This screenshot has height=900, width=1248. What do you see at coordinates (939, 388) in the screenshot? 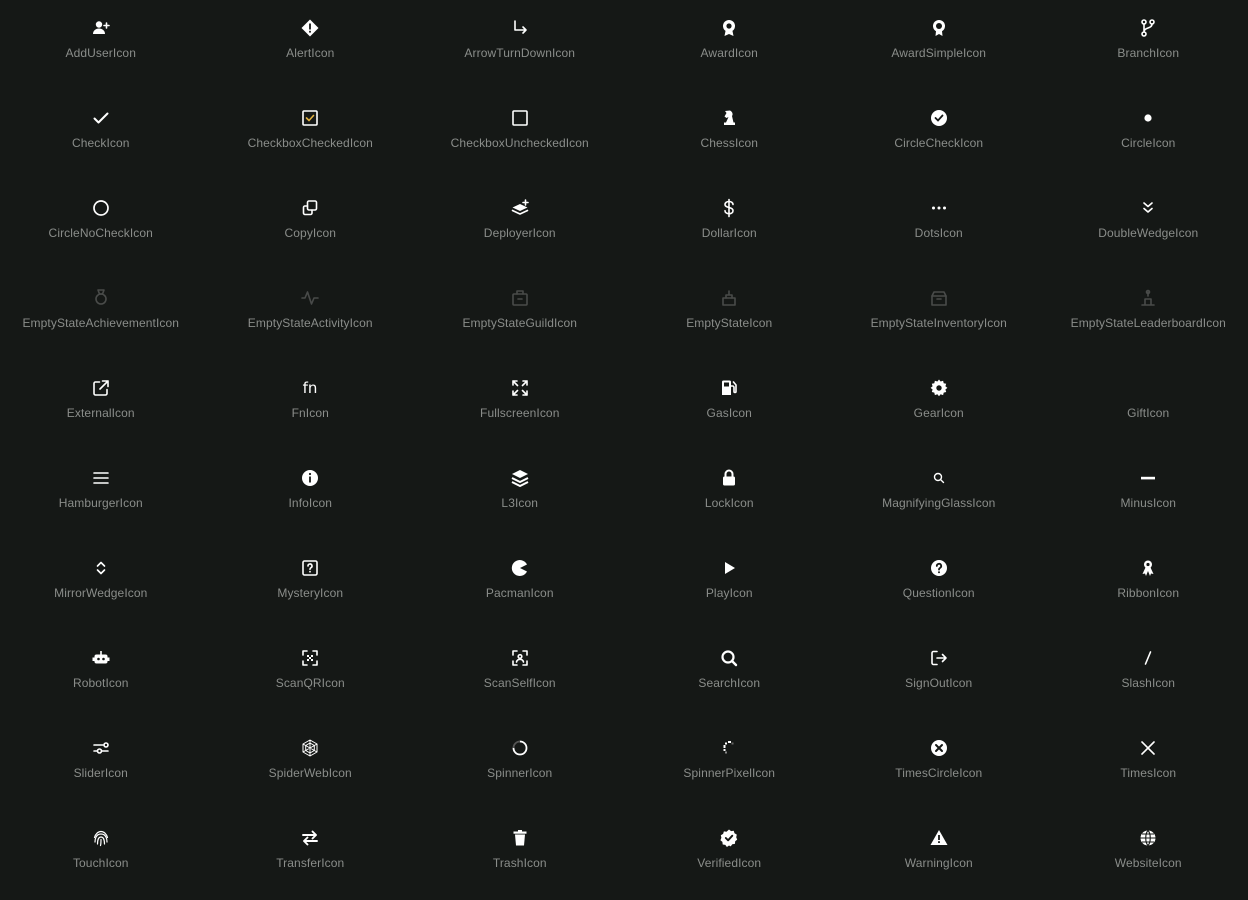
I see `gear-icon` at bounding box center [939, 388].